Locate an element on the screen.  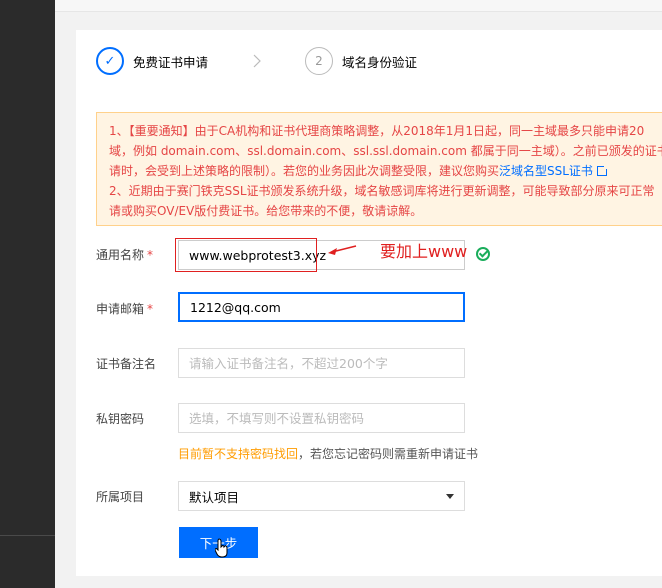
cert-remark-label: 证书备注名 is located at coordinates (126, 364).